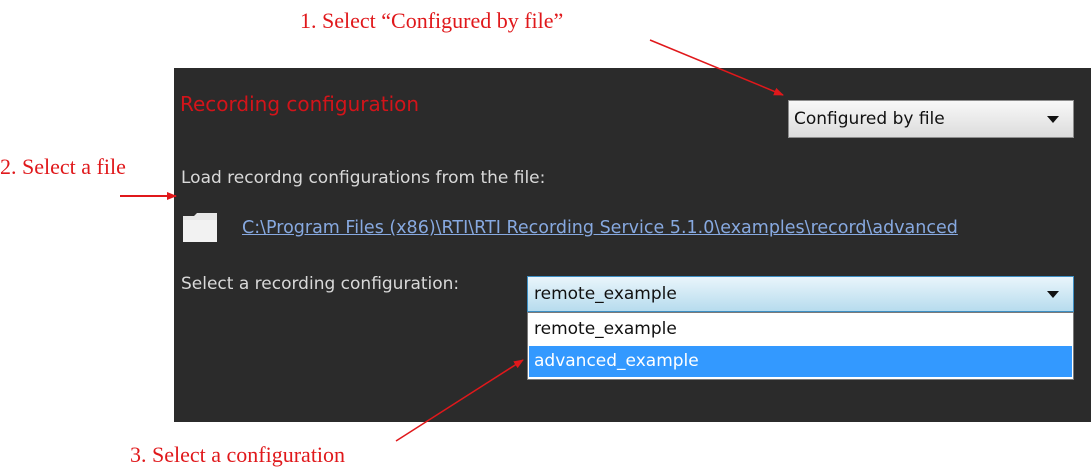 Image resolution: width=1092 pixels, height=476 pixels. I want to click on configuration-mode-select: Configured by file, so click(931, 119).